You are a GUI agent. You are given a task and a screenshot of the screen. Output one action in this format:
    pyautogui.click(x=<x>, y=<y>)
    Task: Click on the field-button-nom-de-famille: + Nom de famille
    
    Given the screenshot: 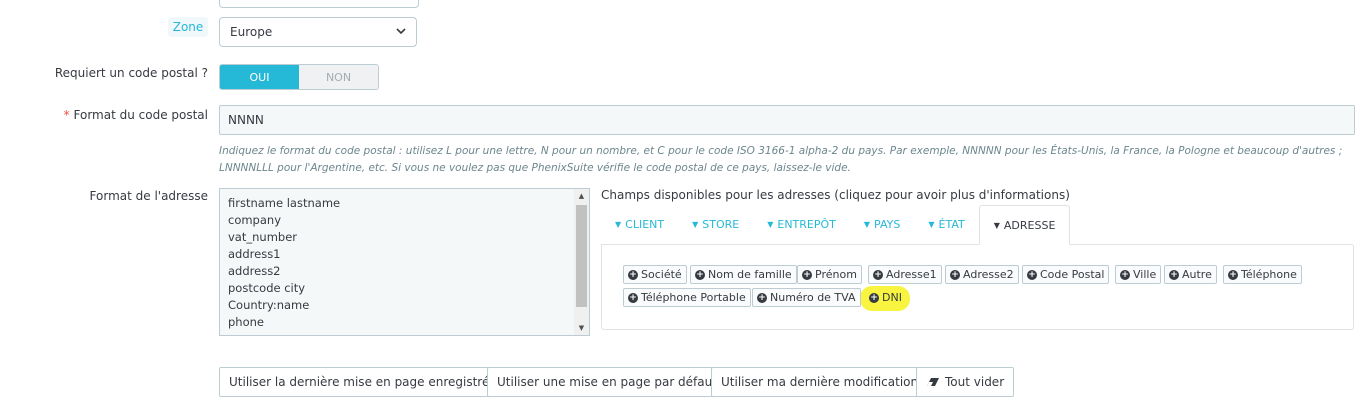 What is the action you would take?
    pyautogui.click(x=743, y=274)
    